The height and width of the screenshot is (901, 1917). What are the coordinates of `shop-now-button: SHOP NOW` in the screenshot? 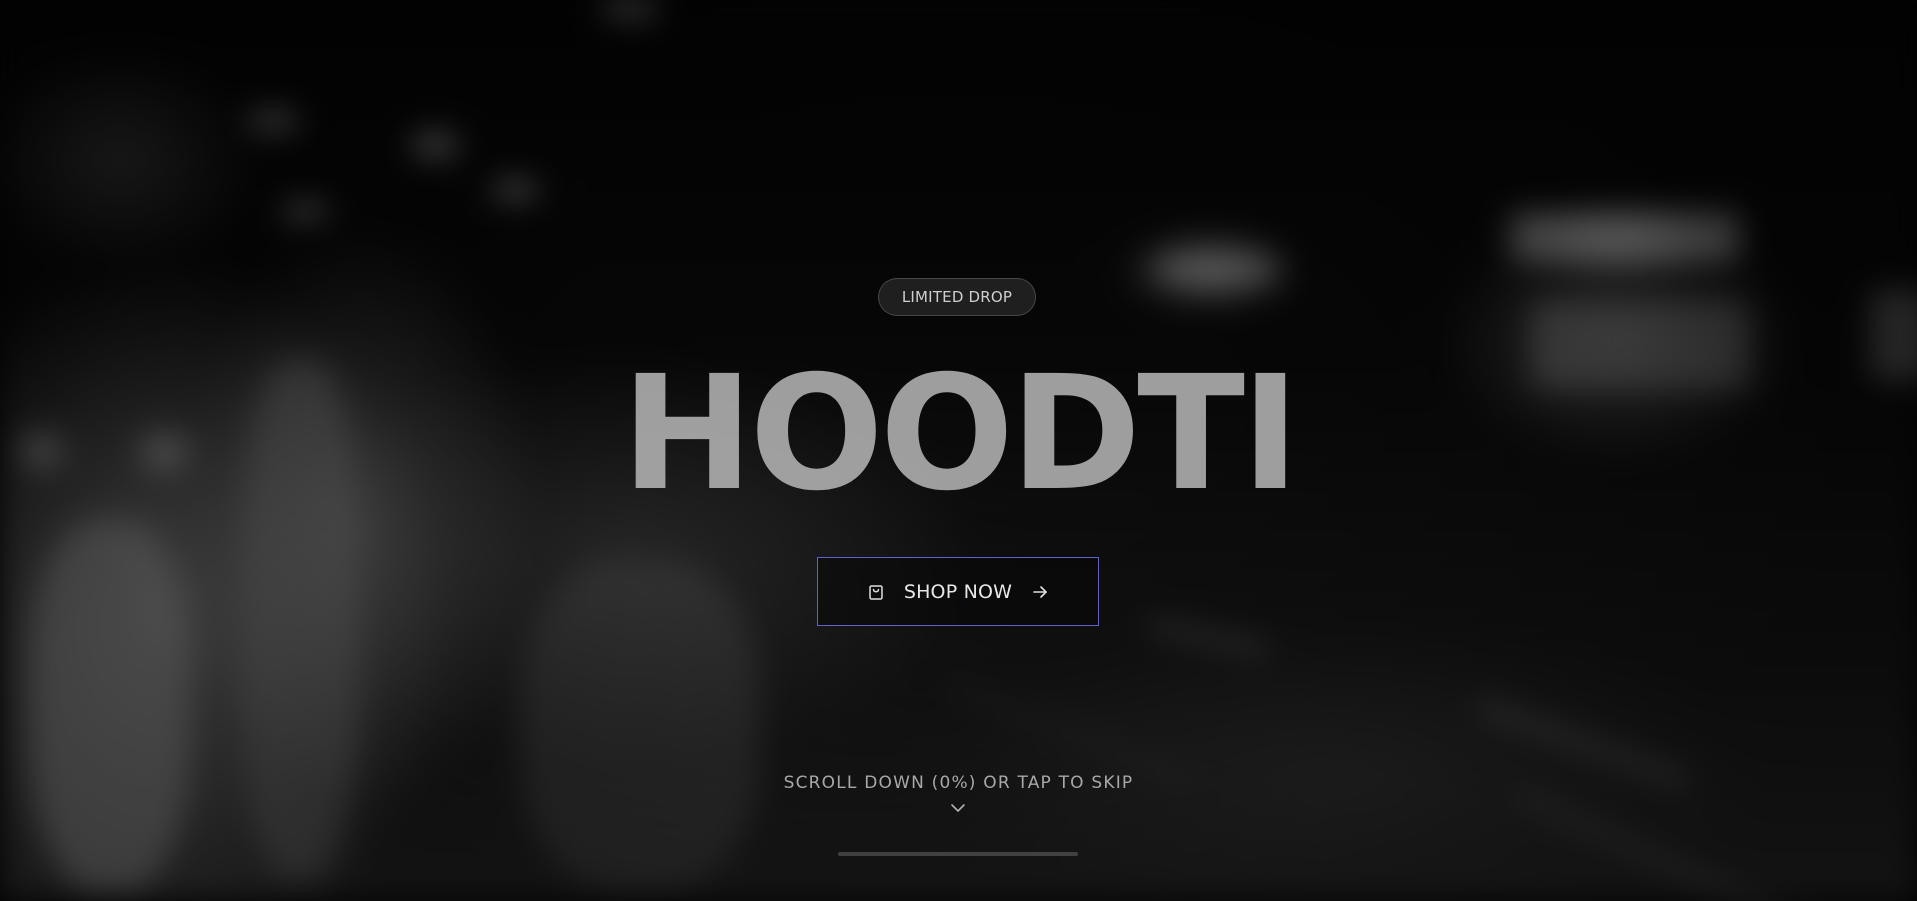 It's located at (958, 591).